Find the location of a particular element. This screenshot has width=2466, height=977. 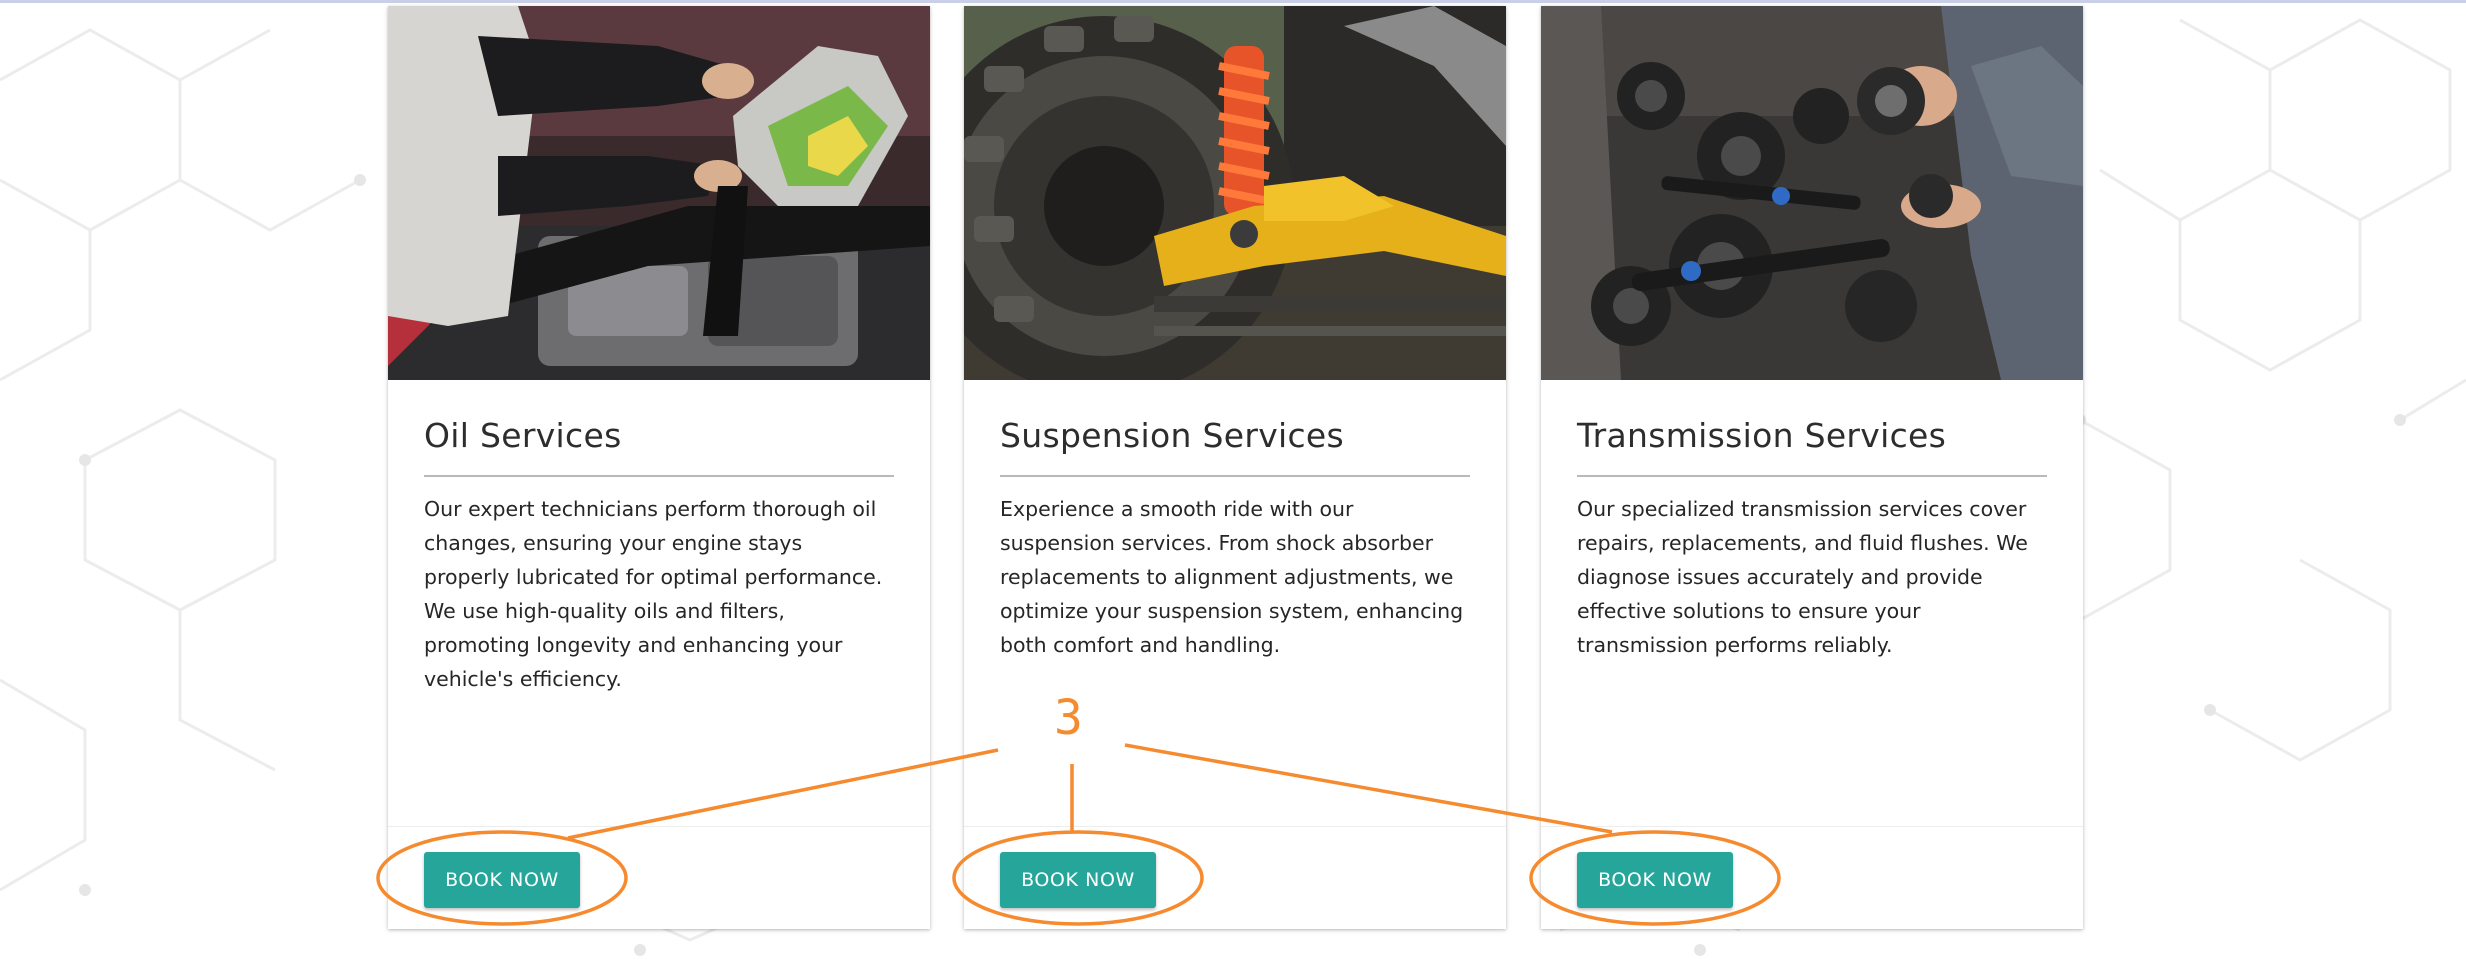

transmission-services-image is located at coordinates (1812, 193).